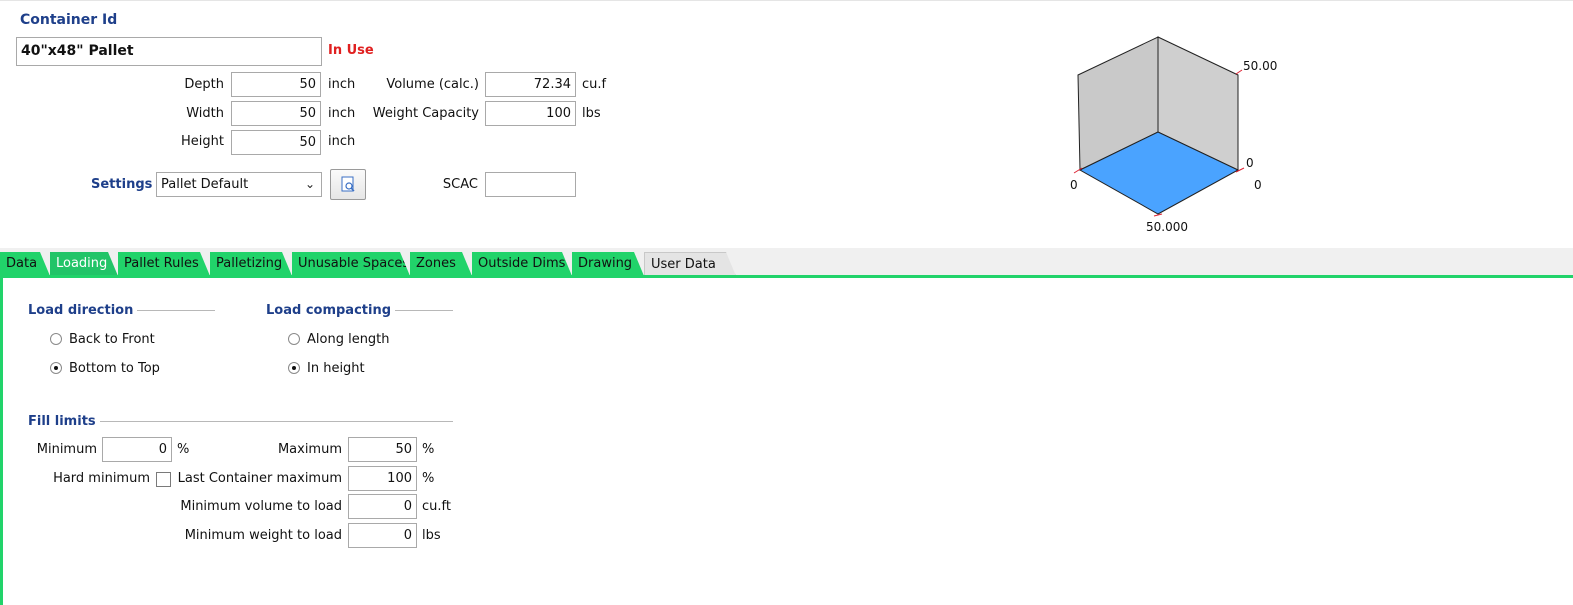  Describe the element at coordinates (351, 264) in the screenshot. I see `tab-unusable-spaces: Unusable Spaces` at that location.